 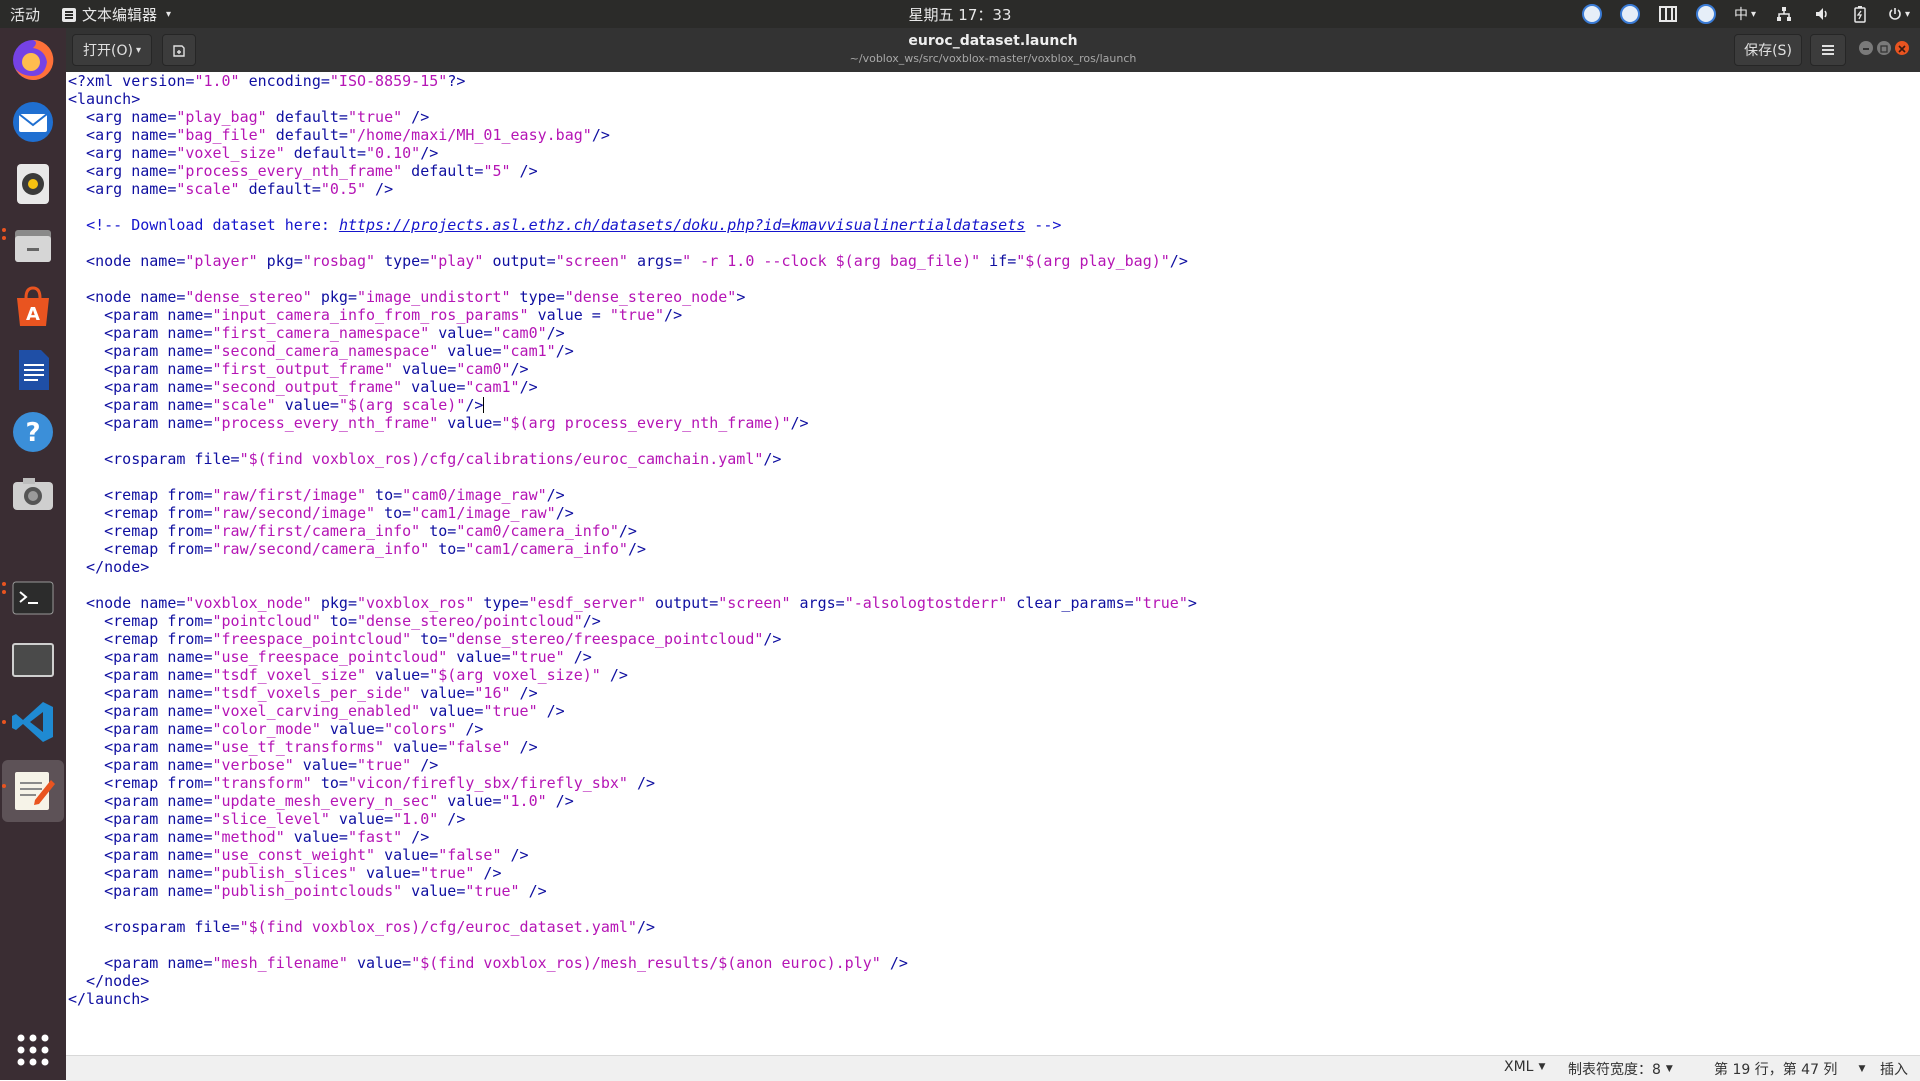 I want to click on status-bar: XML ▼ 制表符宽度：8 ▼ 第 19 行，第 47 列 ▼ 插入, so click(x=993, y=1068).